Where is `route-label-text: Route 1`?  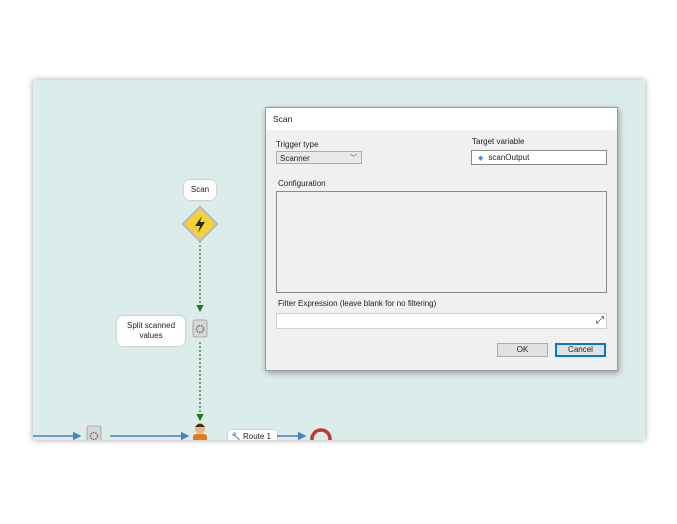 route-label-text: Route 1 is located at coordinates (256, 436).